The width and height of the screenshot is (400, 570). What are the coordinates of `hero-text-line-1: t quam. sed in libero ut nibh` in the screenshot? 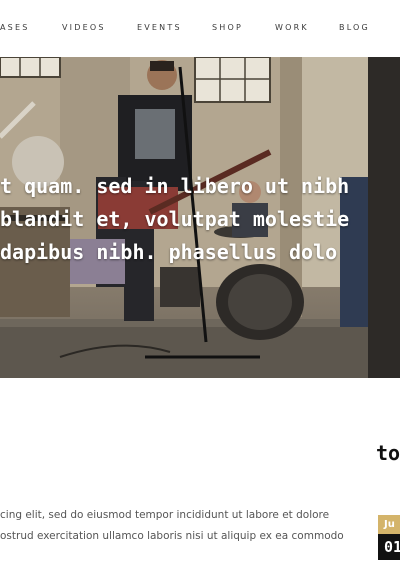 It's located at (175, 186).